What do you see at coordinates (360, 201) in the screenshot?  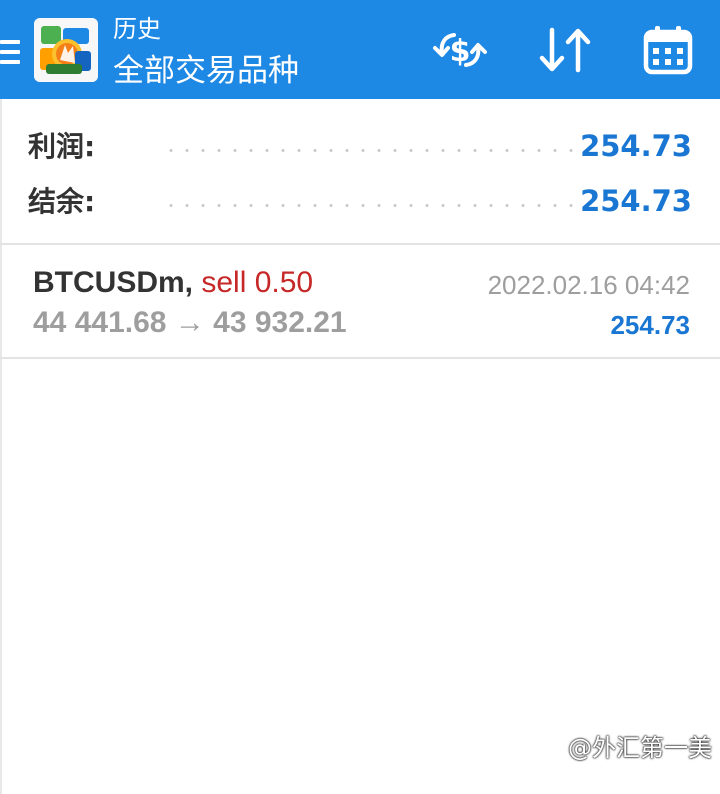 I see `summary-balance-row: 结余: 254.73` at bounding box center [360, 201].